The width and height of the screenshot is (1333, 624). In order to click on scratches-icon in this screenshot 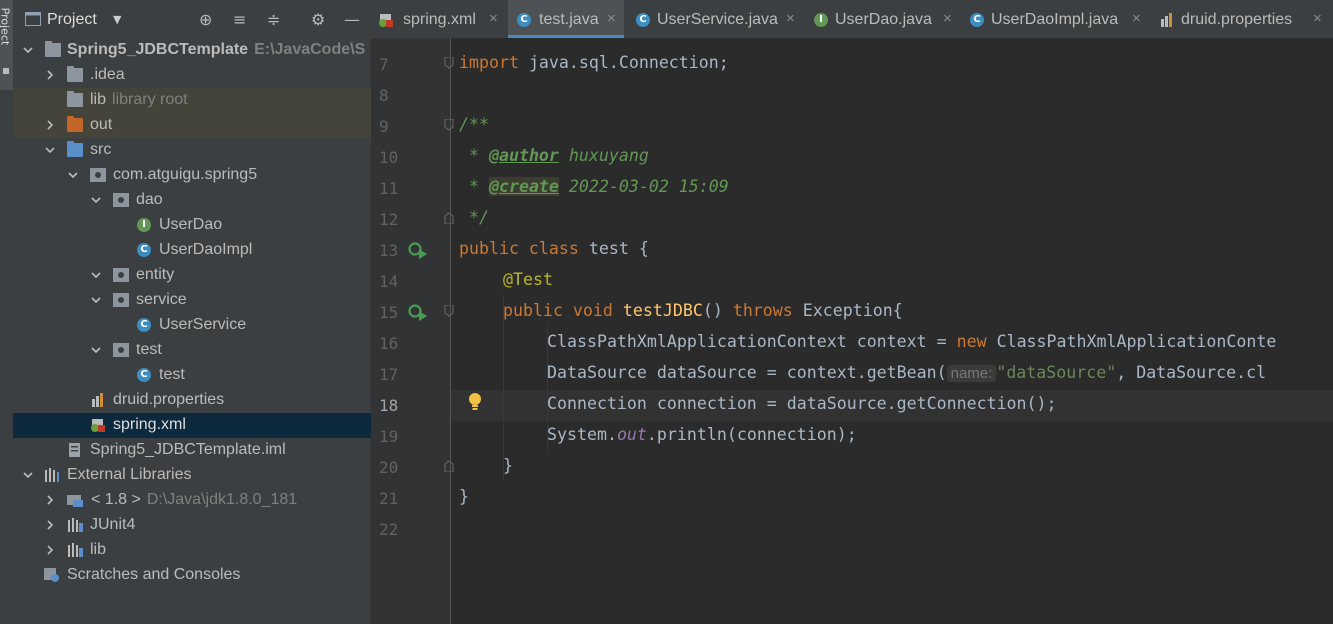, I will do `click(51, 575)`.